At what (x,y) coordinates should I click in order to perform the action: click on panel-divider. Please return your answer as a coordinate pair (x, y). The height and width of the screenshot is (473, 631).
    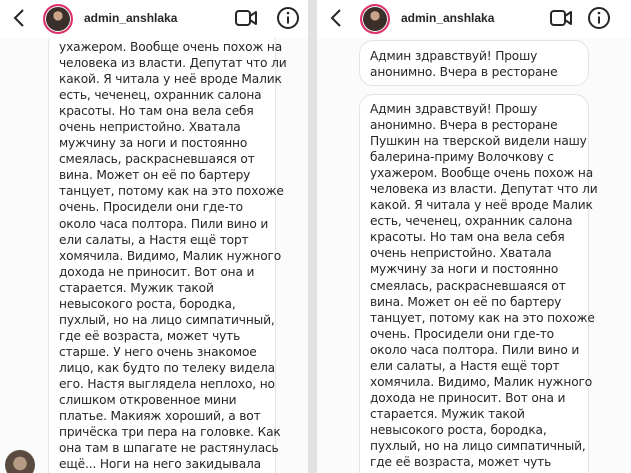
    Looking at the image, I should click on (312, 236).